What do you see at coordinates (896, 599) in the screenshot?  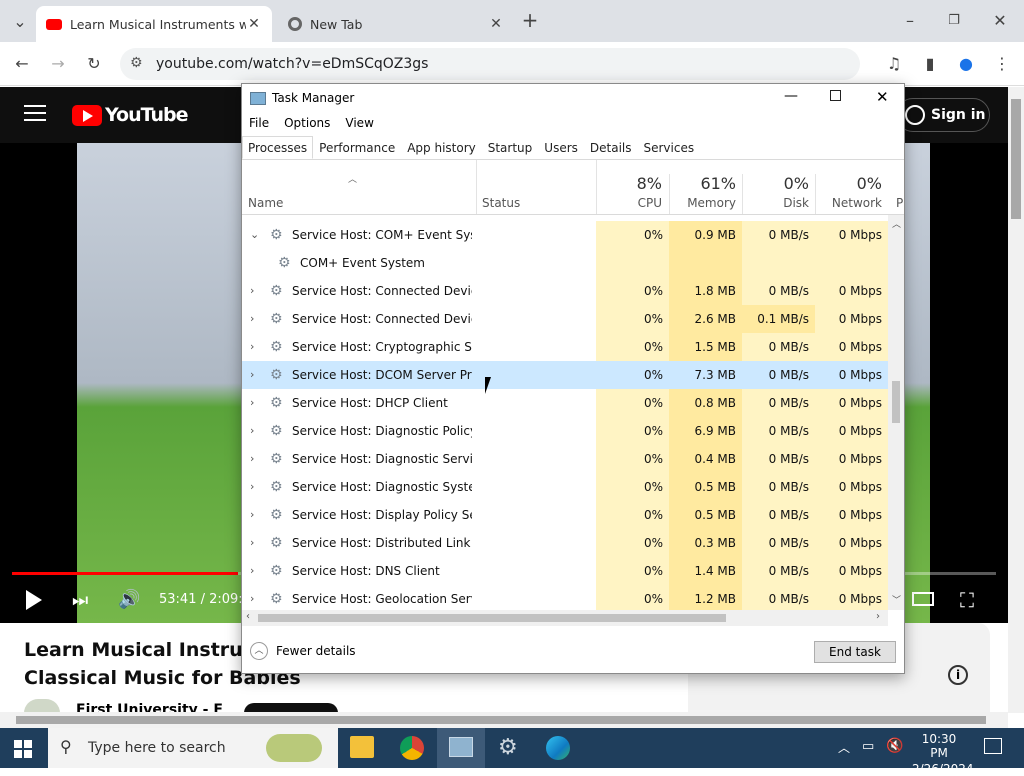 I see `scroll-down-icon: ﹀` at bounding box center [896, 599].